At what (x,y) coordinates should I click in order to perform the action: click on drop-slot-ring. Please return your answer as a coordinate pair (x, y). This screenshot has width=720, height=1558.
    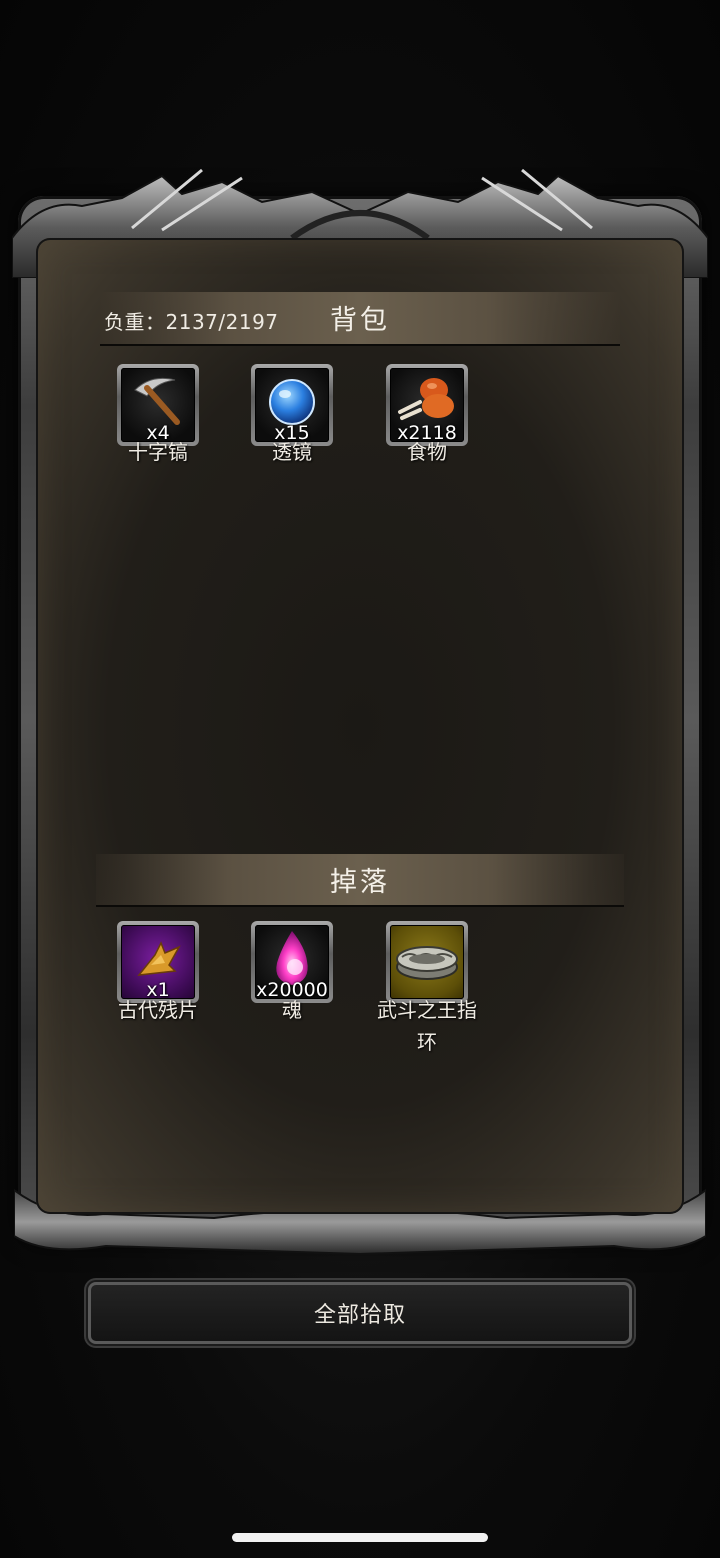
    Looking at the image, I should click on (427, 962).